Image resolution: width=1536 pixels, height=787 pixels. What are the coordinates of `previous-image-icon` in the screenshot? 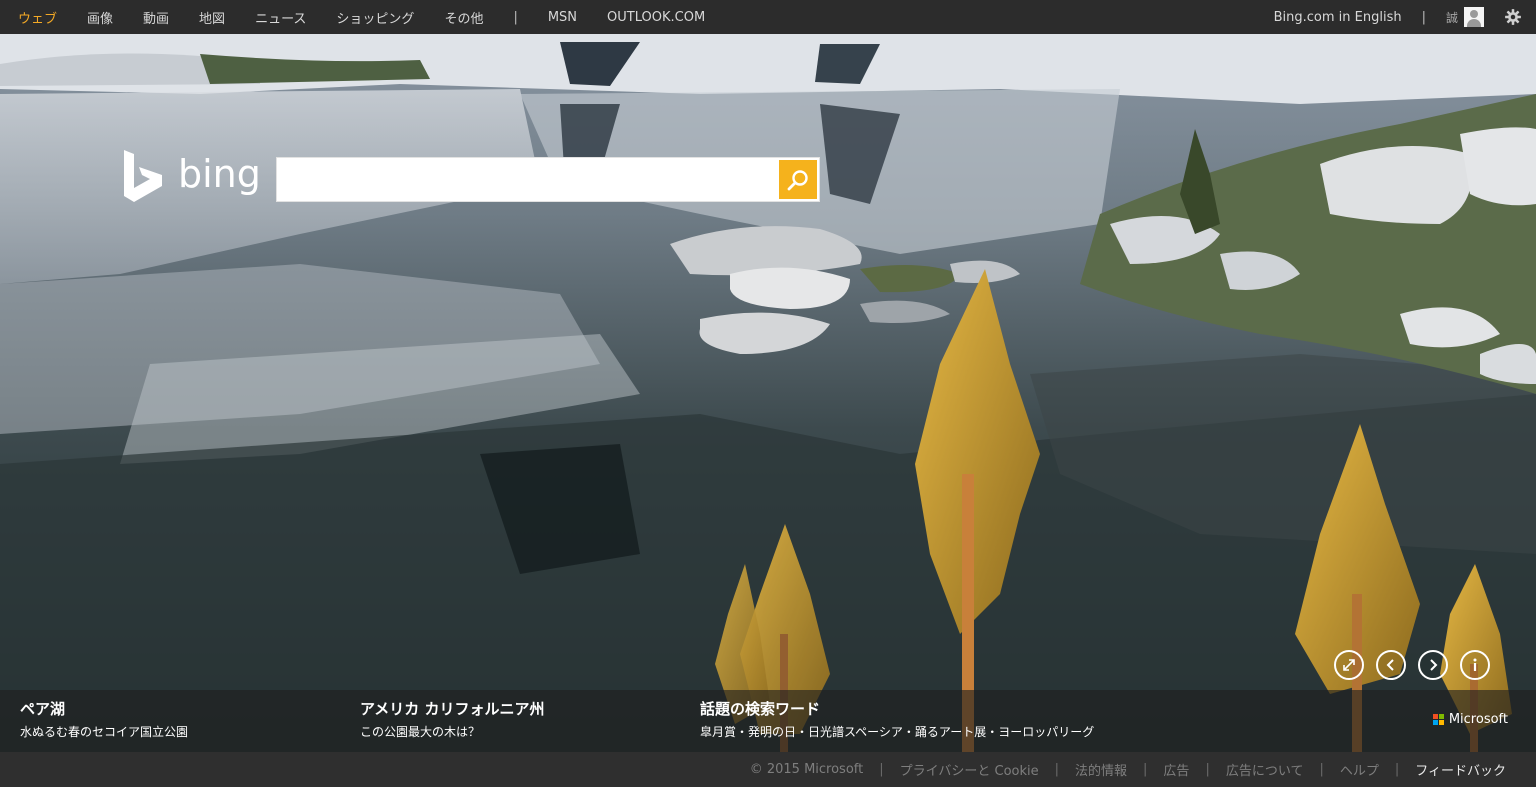 It's located at (1391, 665).